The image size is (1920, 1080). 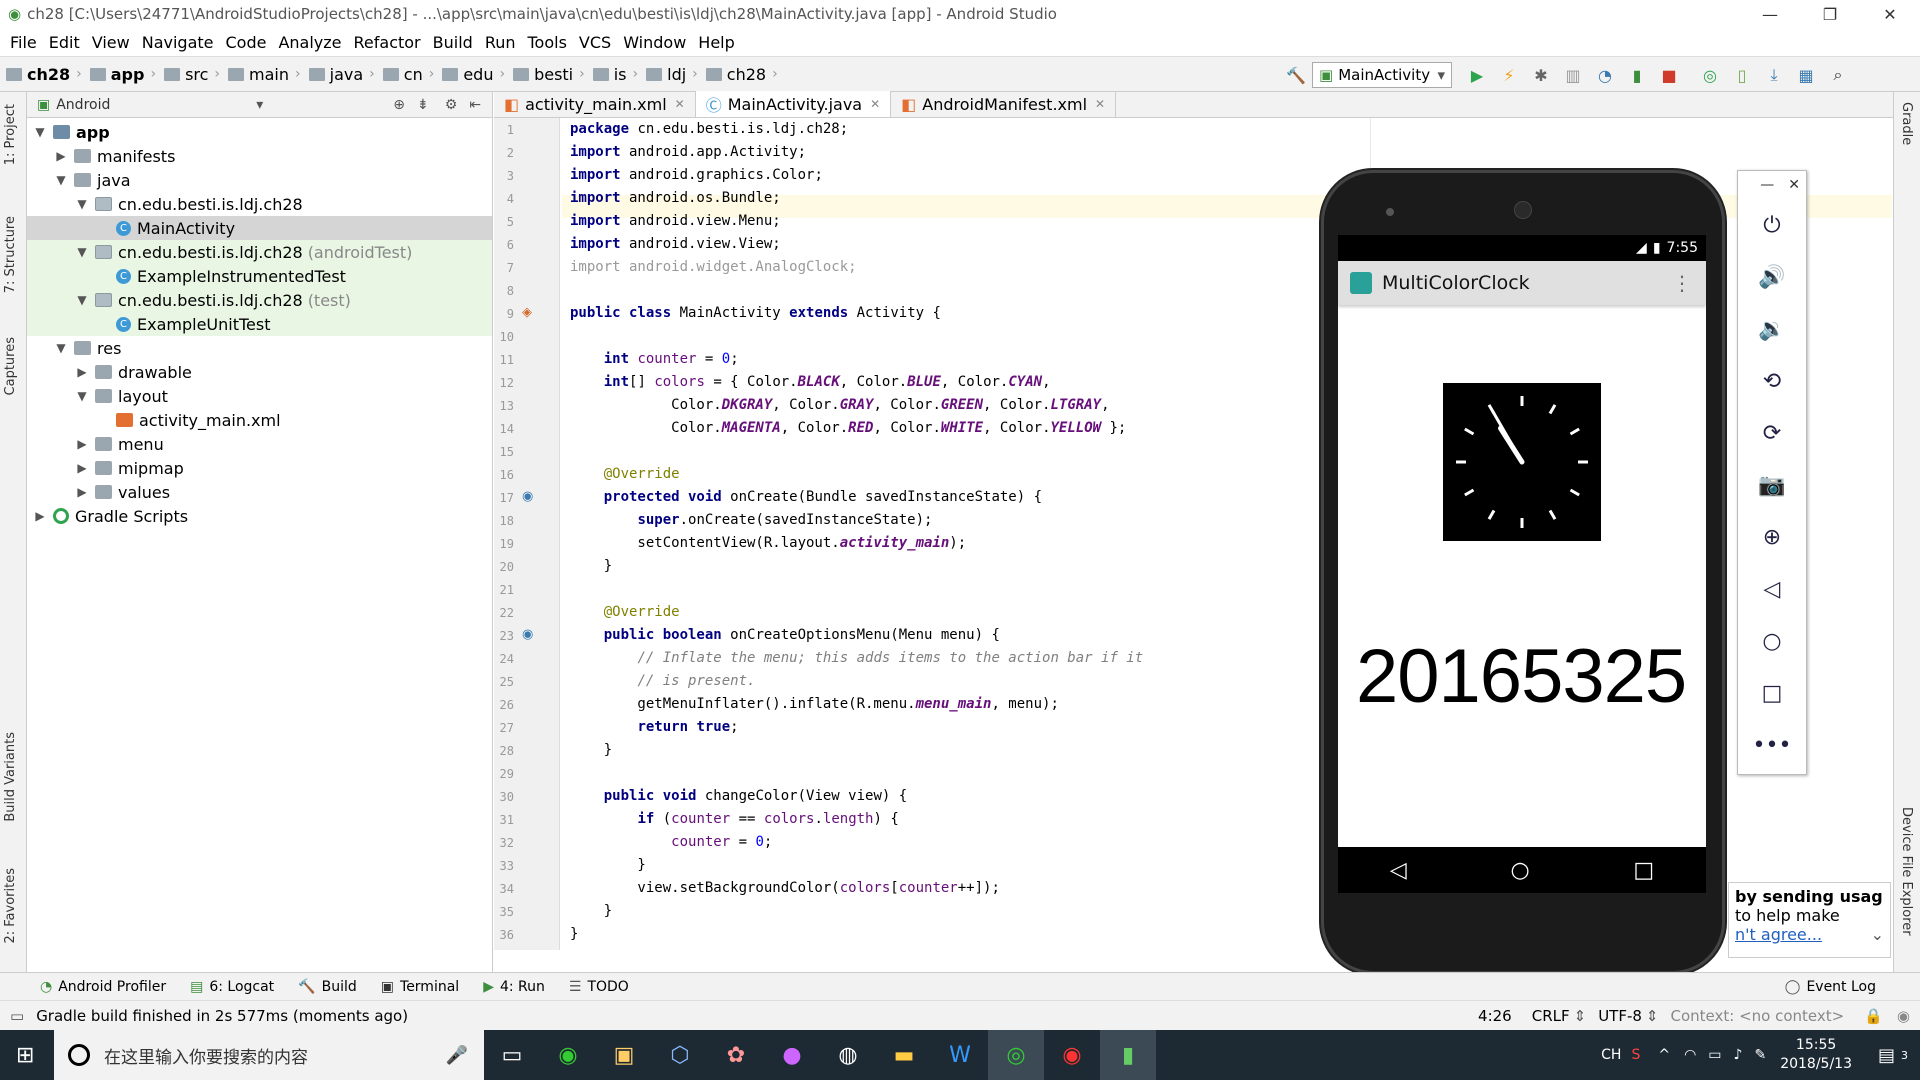 I want to click on class-marker-icon: ◈, so click(x=527, y=312).